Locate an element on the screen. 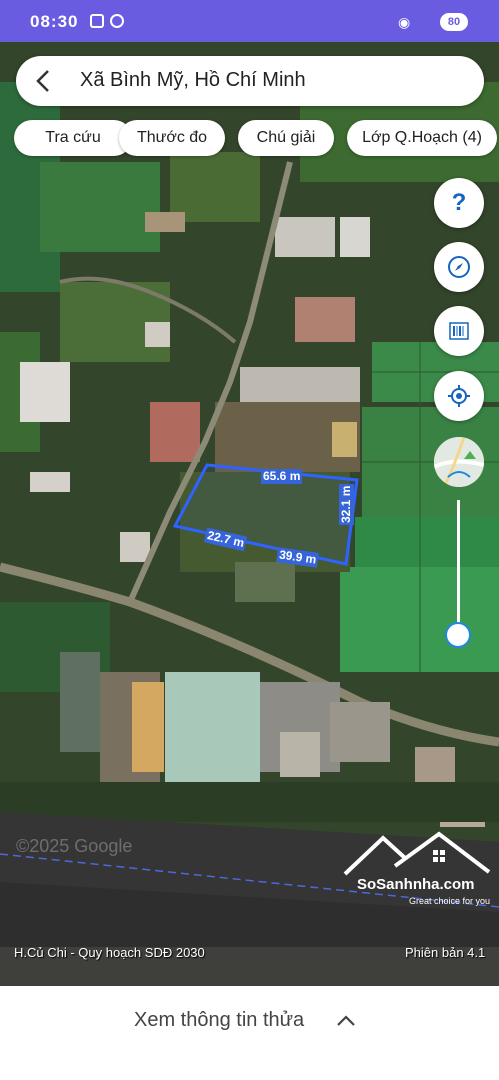  my-location-button is located at coordinates (459, 396).